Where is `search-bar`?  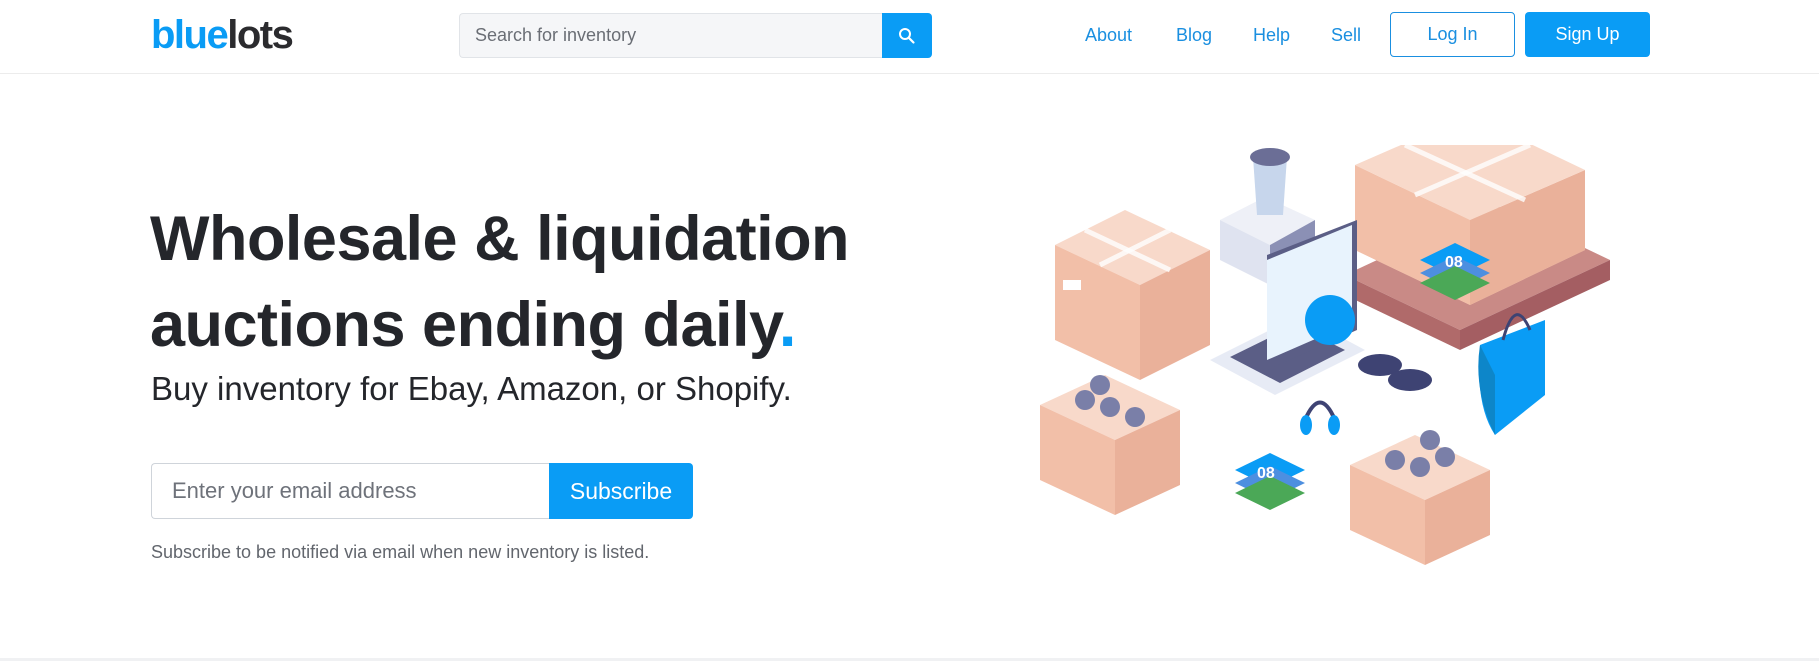
search-bar is located at coordinates (695, 35).